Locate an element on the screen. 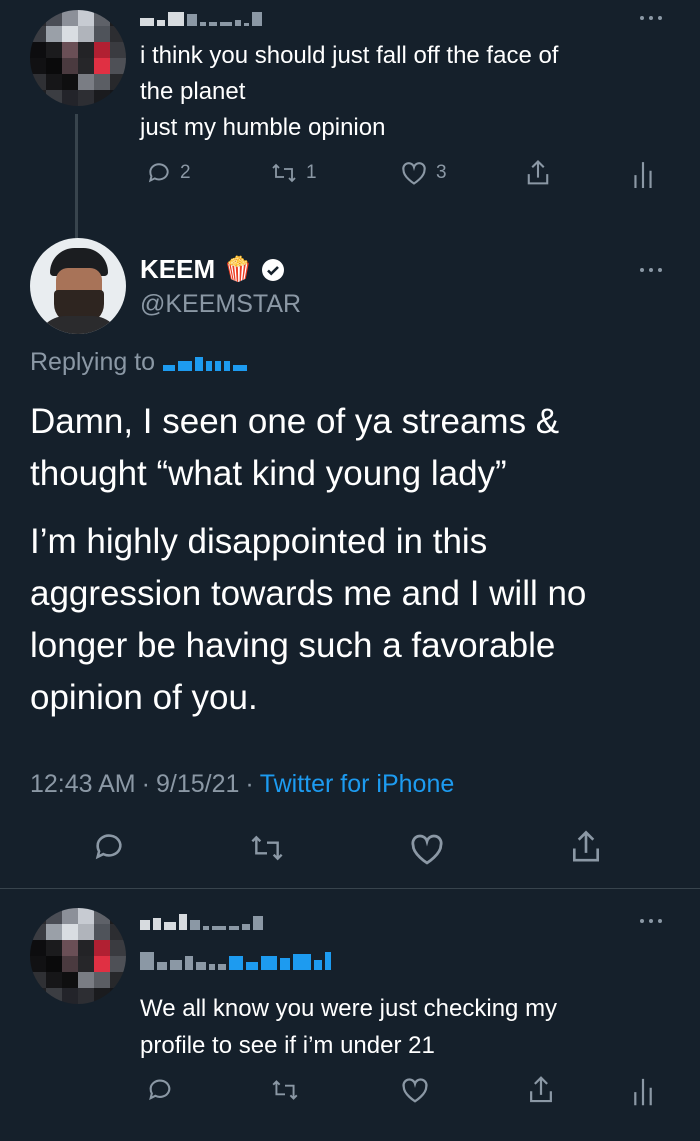 The height and width of the screenshot is (1141, 700). popcorn-emoji: 🍿 is located at coordinates (238, 269).